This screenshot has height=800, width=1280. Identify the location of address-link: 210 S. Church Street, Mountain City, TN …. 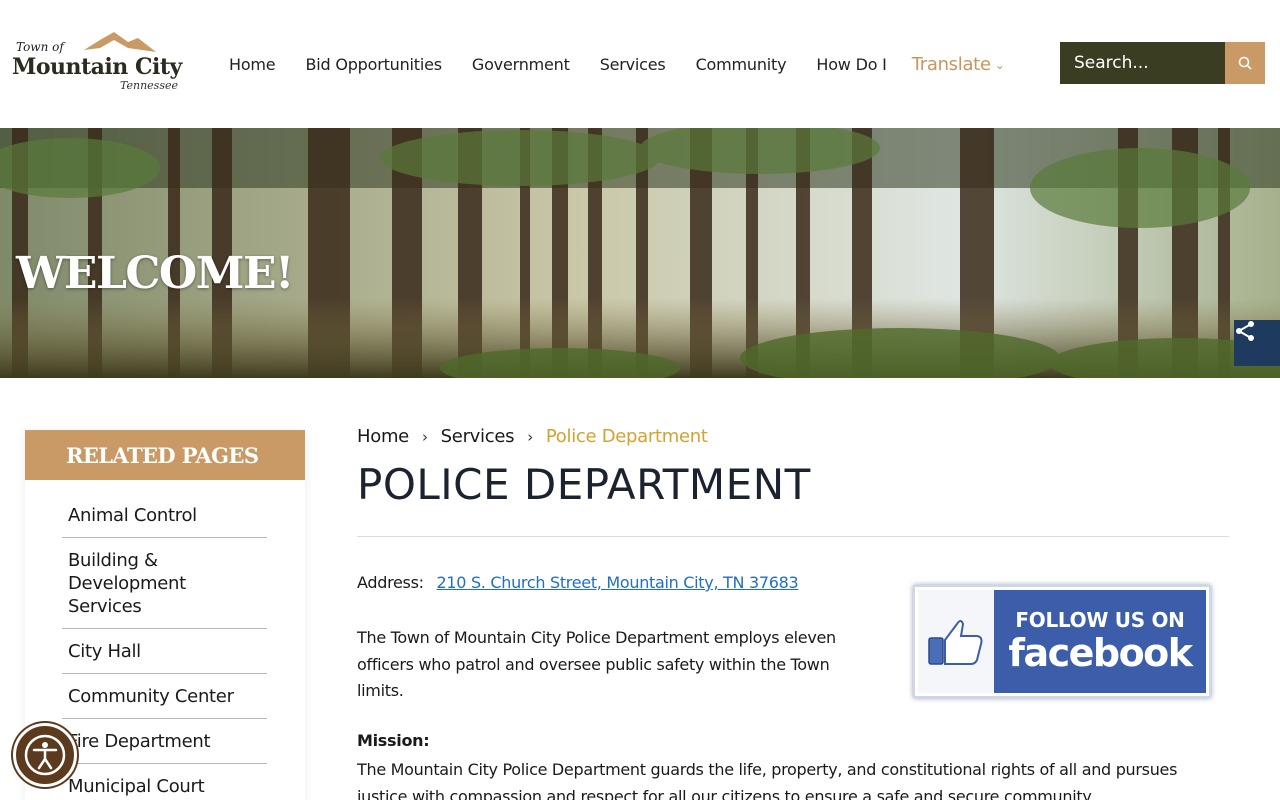
(618, 582).